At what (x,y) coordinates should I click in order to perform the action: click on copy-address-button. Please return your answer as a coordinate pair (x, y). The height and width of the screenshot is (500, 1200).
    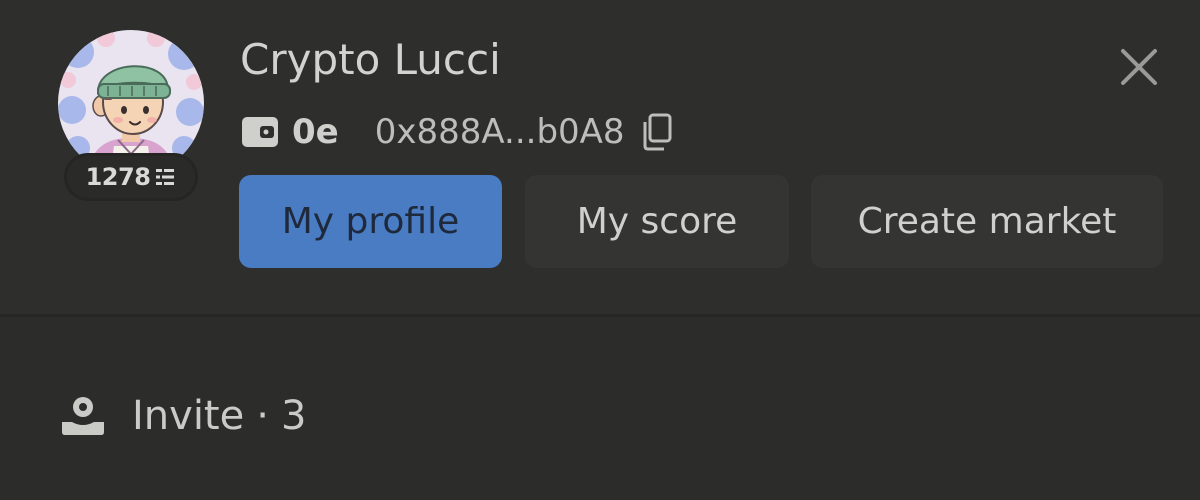
    Looking at the image, I should click on (657, 132).